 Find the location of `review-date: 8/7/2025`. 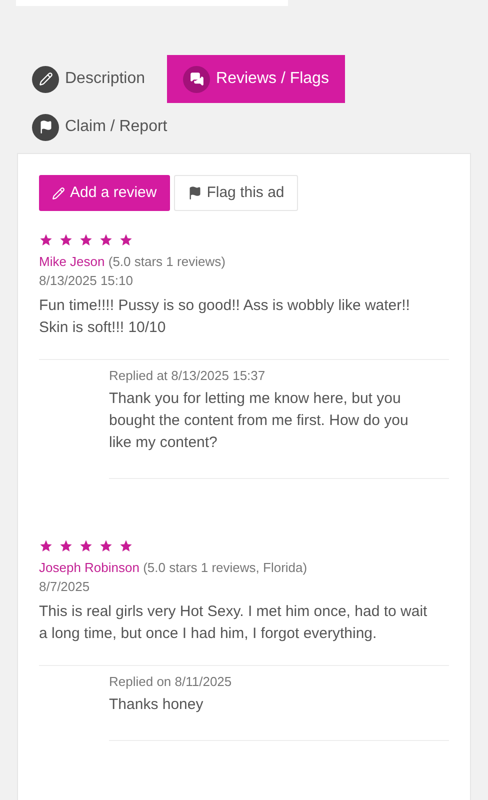

review-date: 8/7/2025 is located at coordinates (65, 587).